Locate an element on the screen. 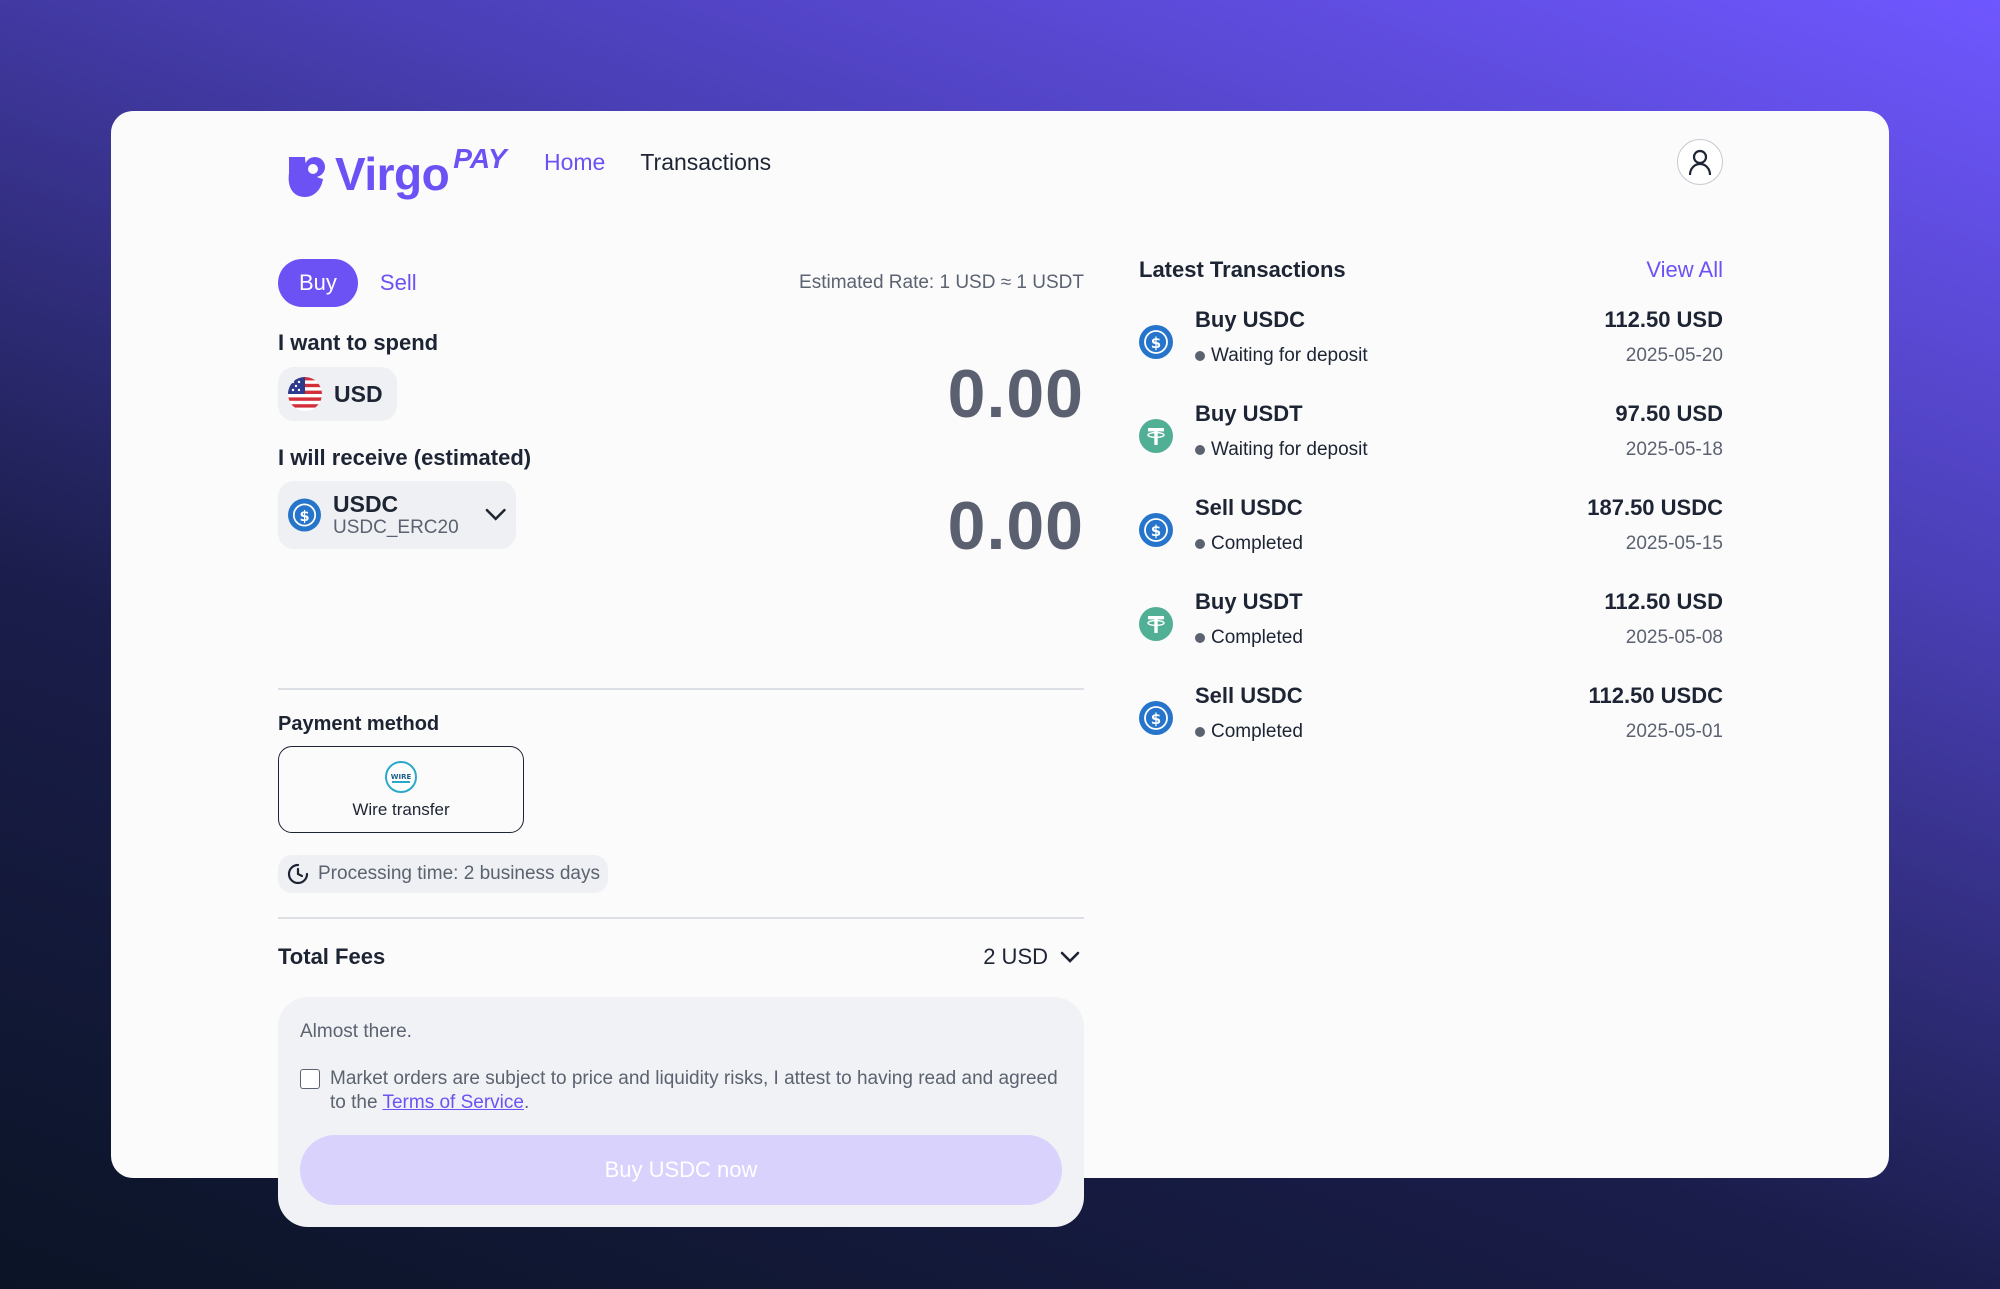 Image resolution: width=2000 pixels, height=1289 pixels. payment-method-name: Wire transfer is located at coordinates (401, 809).